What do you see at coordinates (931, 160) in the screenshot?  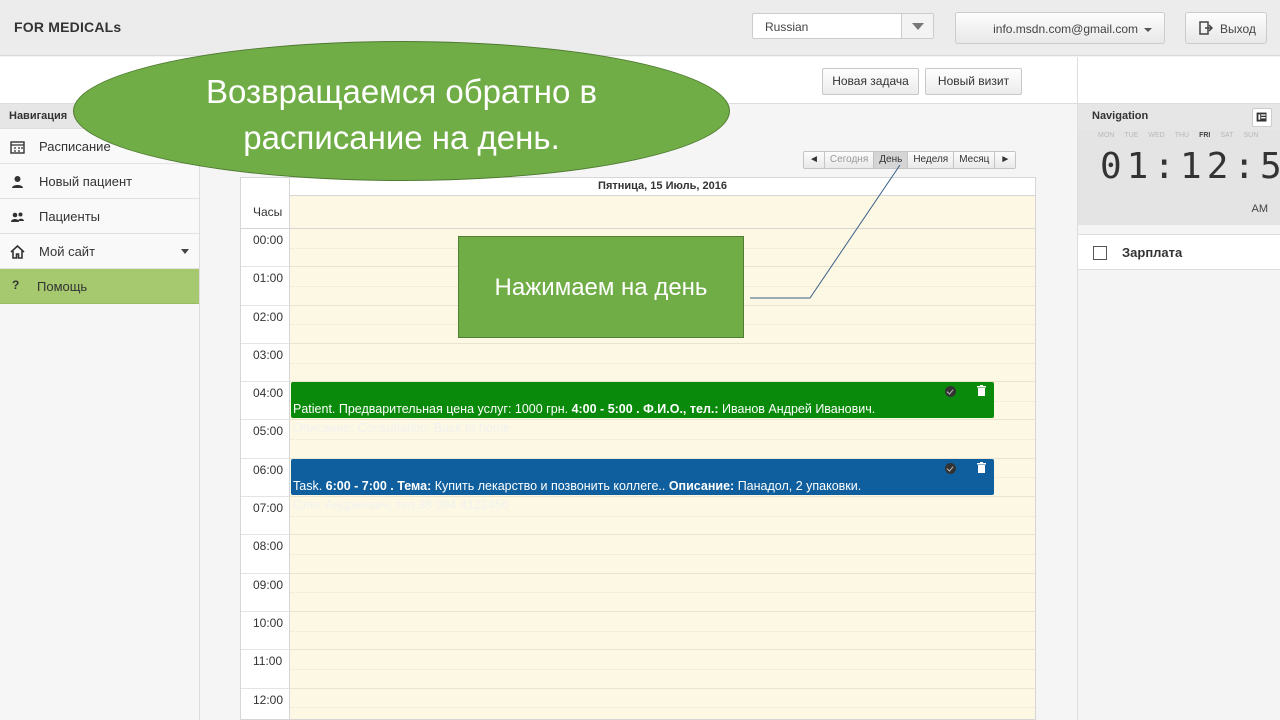 I see `week-view-button: Неделя` at bounding box center [931, 160].